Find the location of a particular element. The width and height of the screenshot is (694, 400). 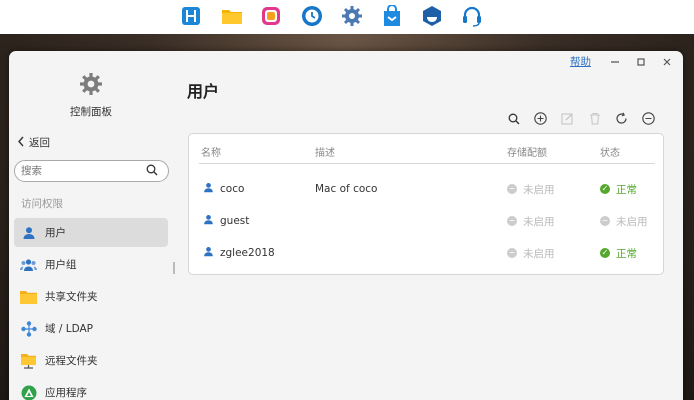

top-bar is located at coordinates (347, 17).